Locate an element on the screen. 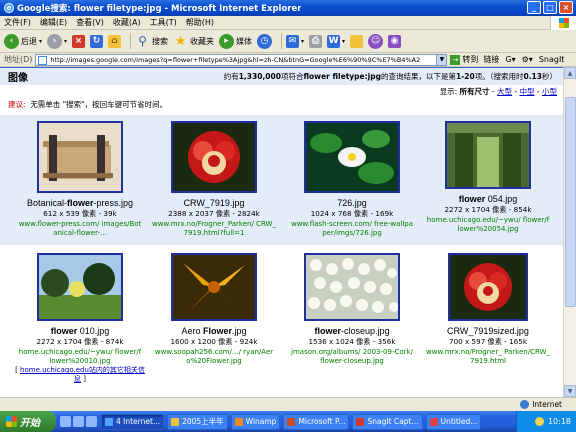 This screenshot has height=432, width=576. minimize-button: _ is located at coordinates (534, 7).